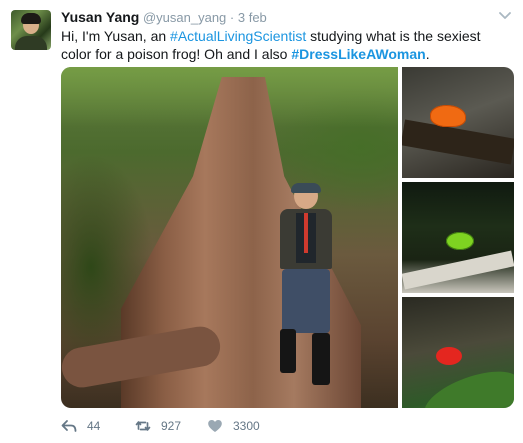 Image resolution: width=523 pixels, height=443 pixels. I want to click on hashtag-link: #DressLikeAWoman, so click(358, 54).